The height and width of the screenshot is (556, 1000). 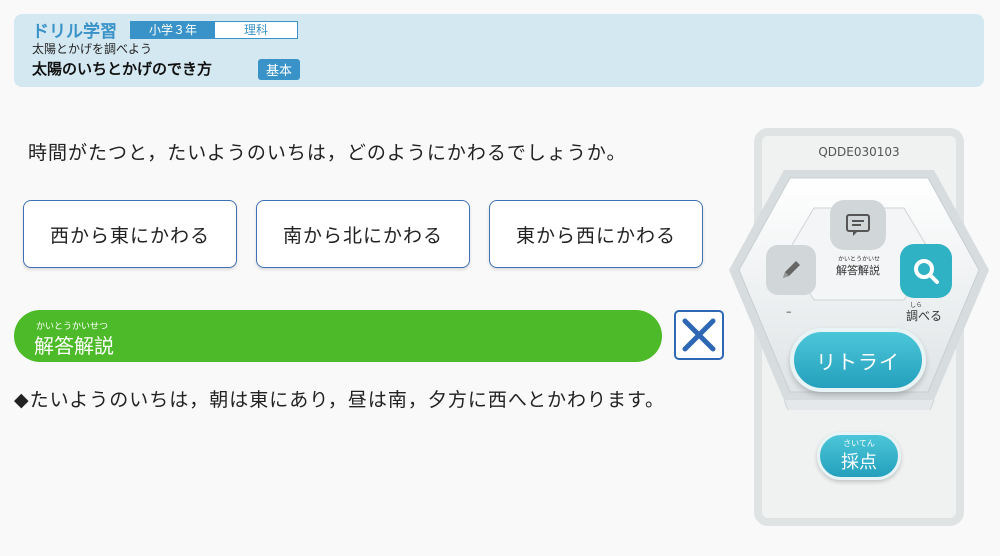 What do you see at coordinates (173, 30) in the screenshot?
I see `grade-label: 小学３年` at bounding box center [173, 30].